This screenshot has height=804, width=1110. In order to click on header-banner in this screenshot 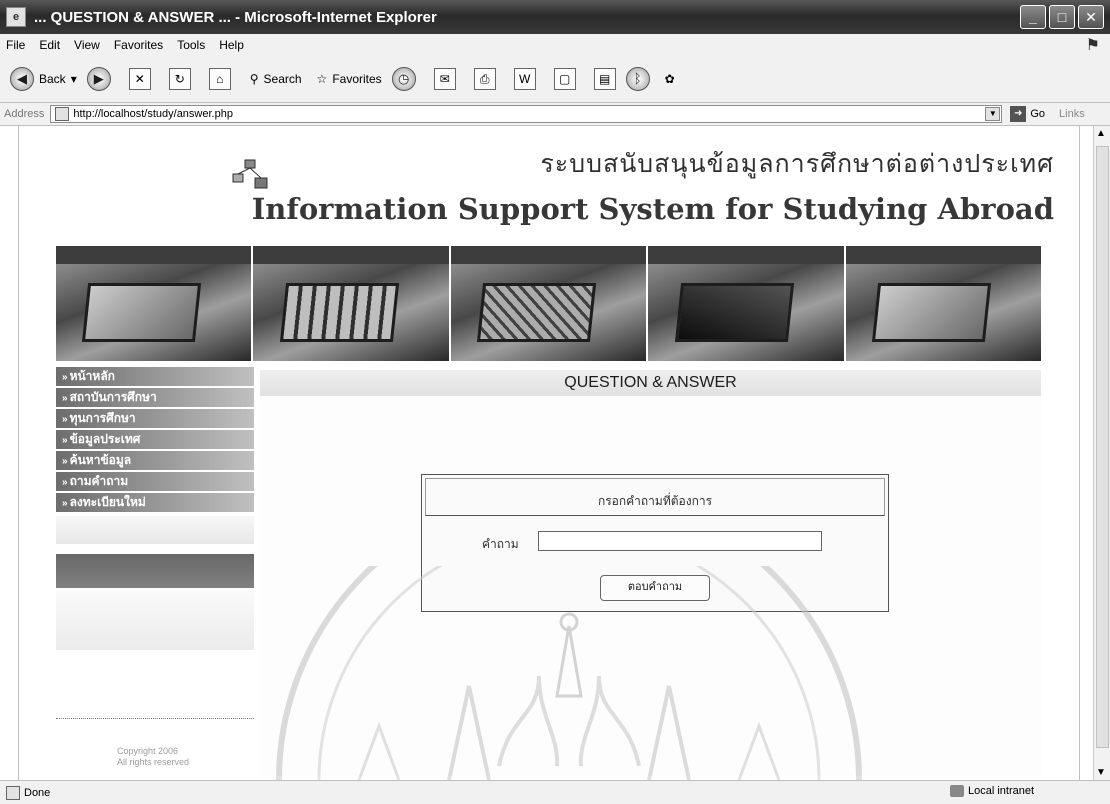, I will do `click(549, 303)`.